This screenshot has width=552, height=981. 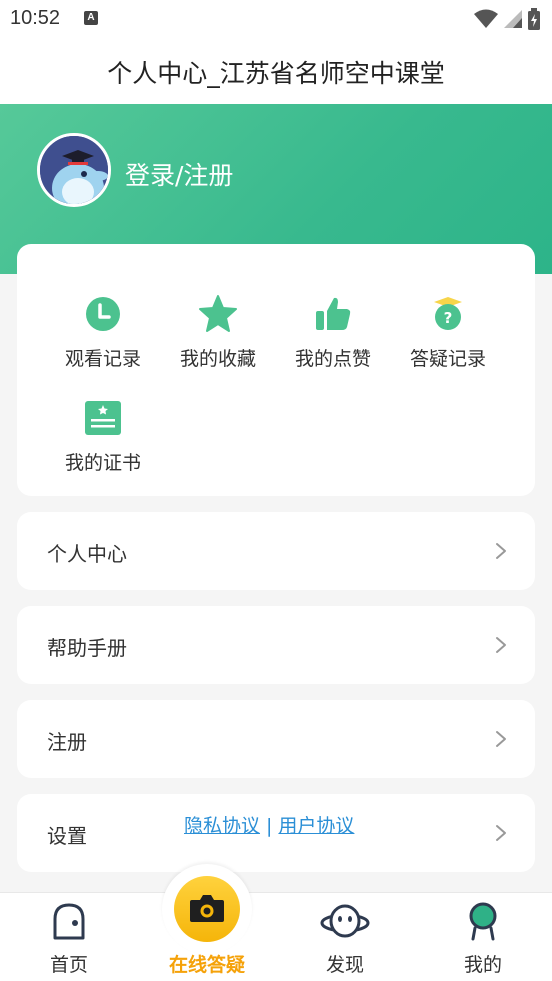 I want to click on nav-label-online-qa: 在线答疑, so click(x=207, y=963).